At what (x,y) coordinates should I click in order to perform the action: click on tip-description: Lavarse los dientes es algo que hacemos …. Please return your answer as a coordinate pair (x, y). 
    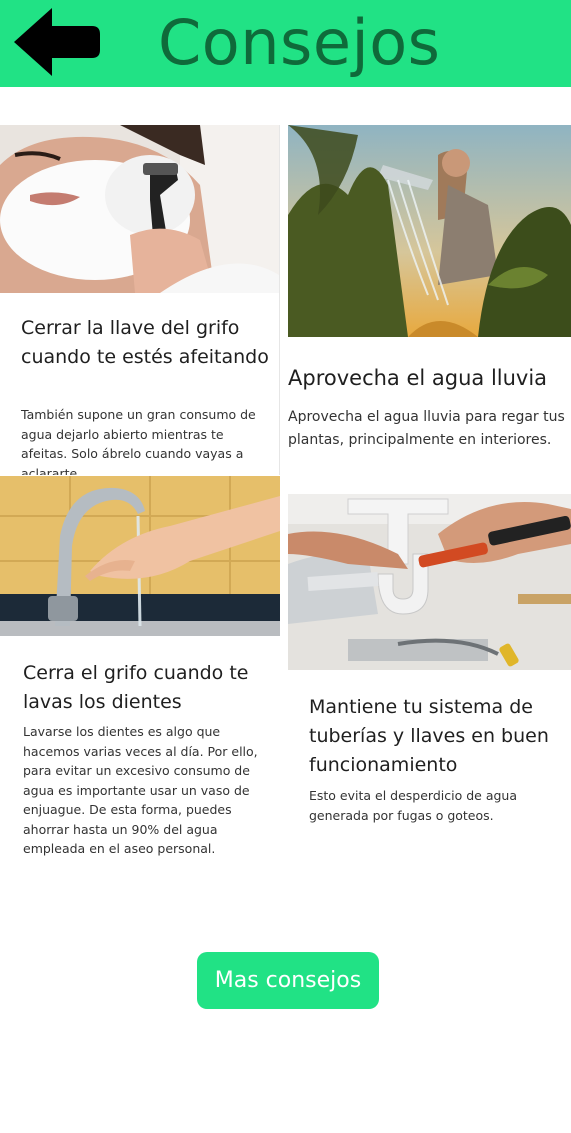
    Looking at the image, I should click on (140, 790).